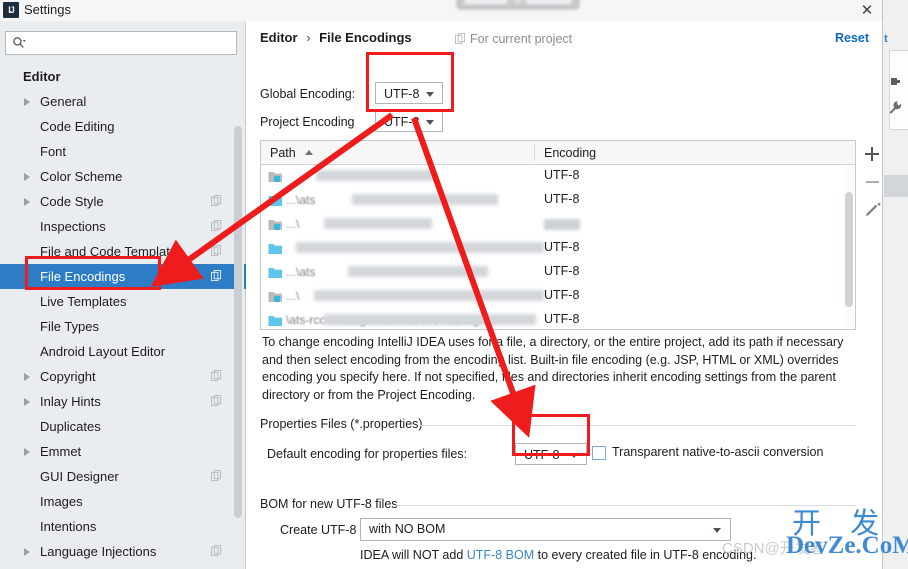 This screenshot has width=908, height=569. What do you see at coordinates (70, 326) in the screenshot?
I see `sidebar-item-label: File Types` at bounding box center [70, 326].